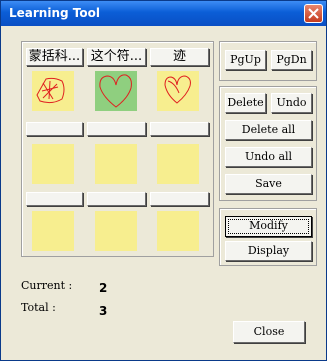 The height and width of the screenshot is (361, 327). I want to click on star-in-heart-icon, so click(50, 90).